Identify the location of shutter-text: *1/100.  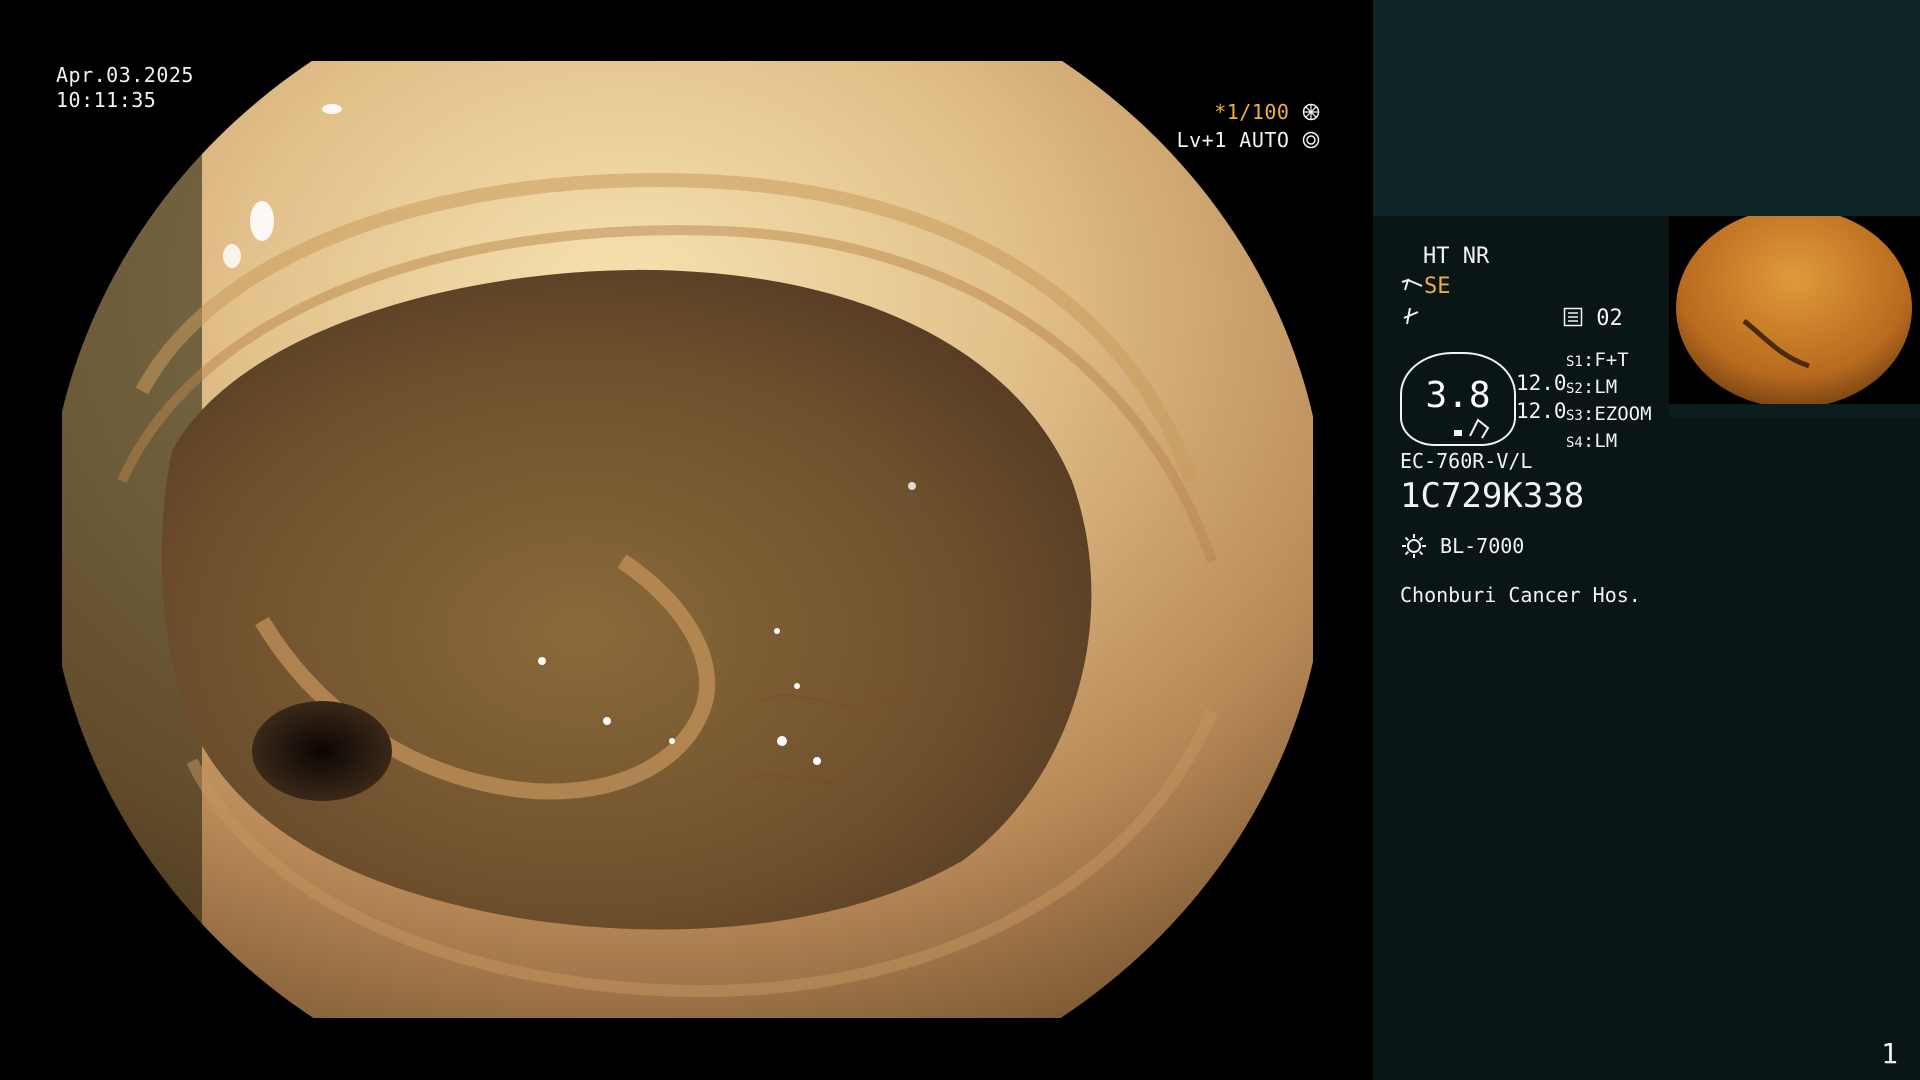
(1252, 112).